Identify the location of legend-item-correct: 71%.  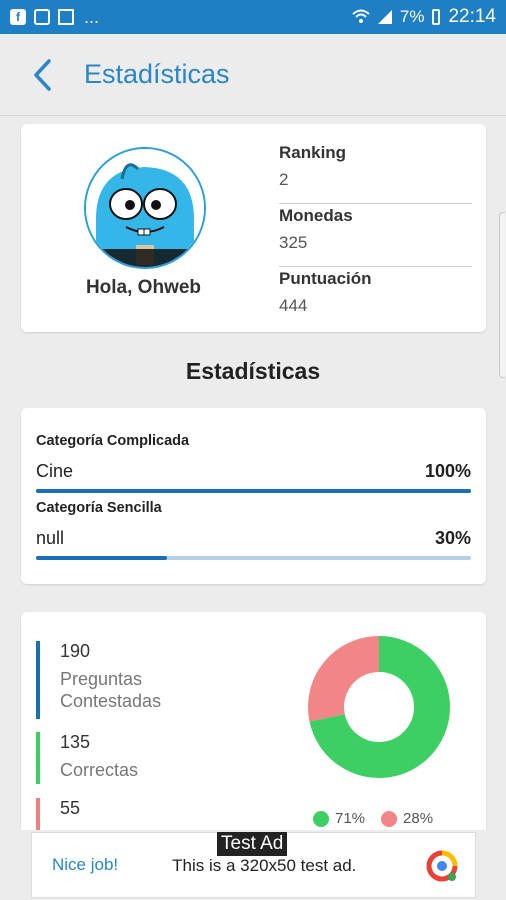
(339, 818).